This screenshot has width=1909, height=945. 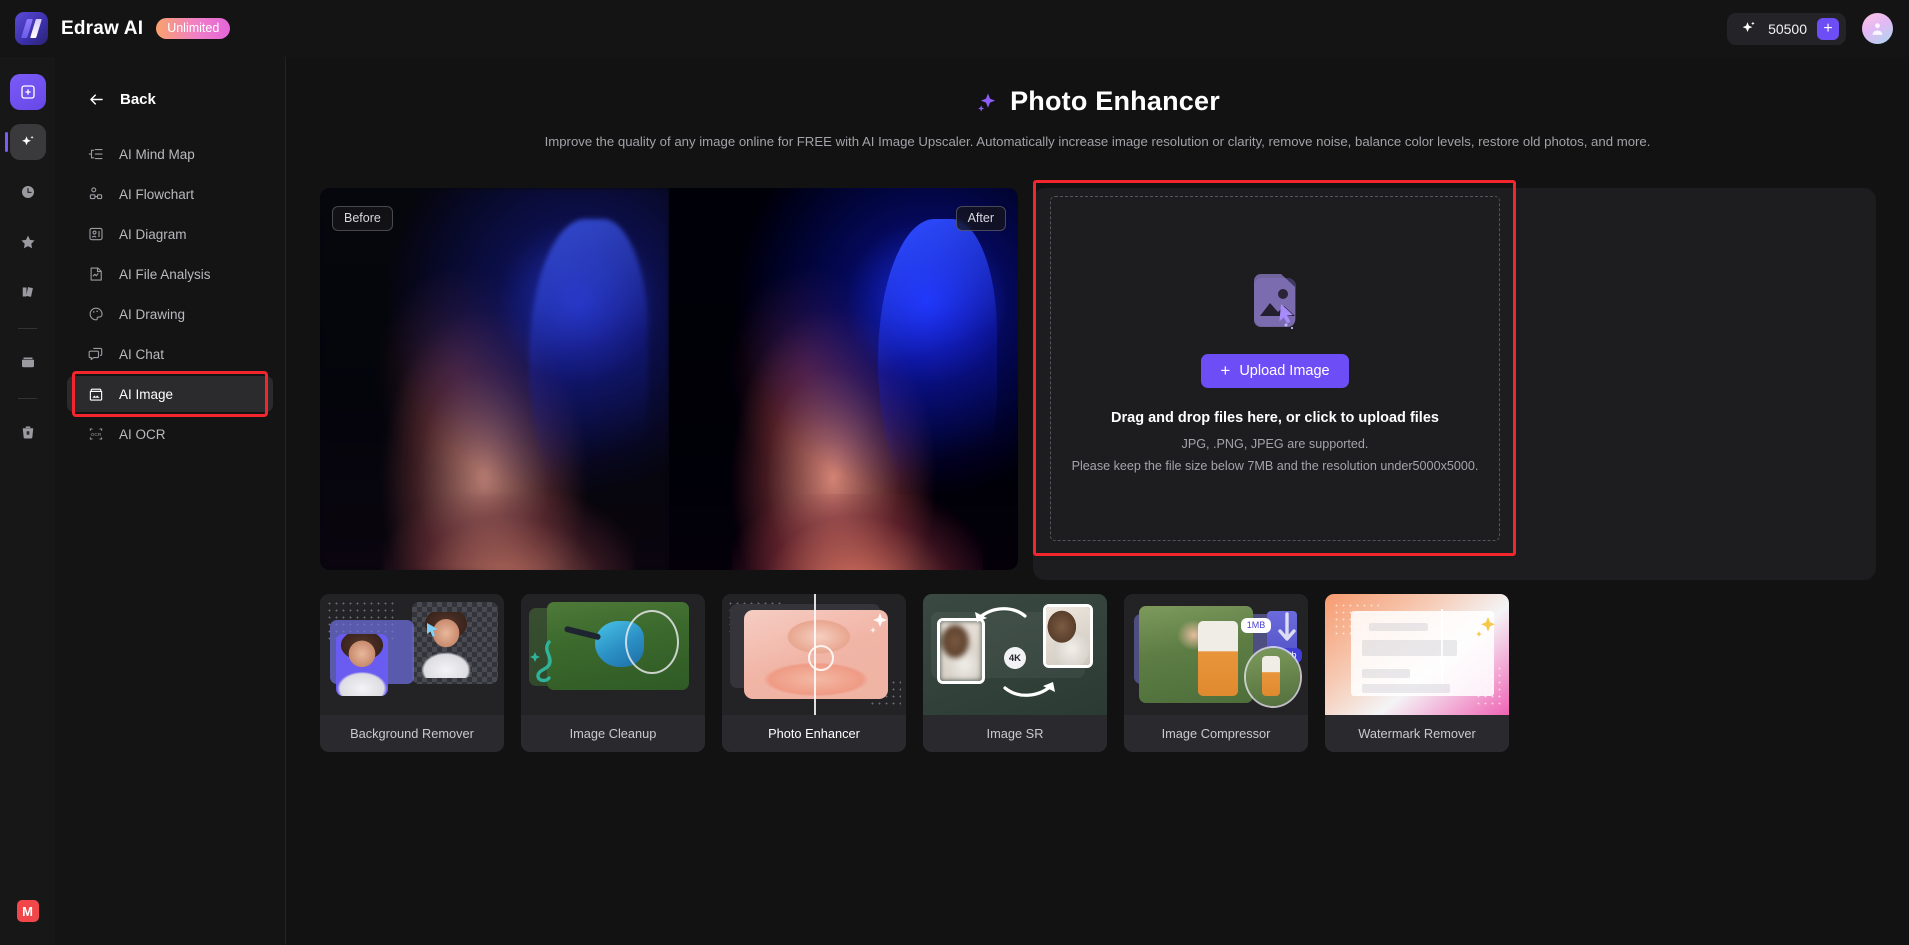 I want to click on palette-icon, so click(x=96, y=314).